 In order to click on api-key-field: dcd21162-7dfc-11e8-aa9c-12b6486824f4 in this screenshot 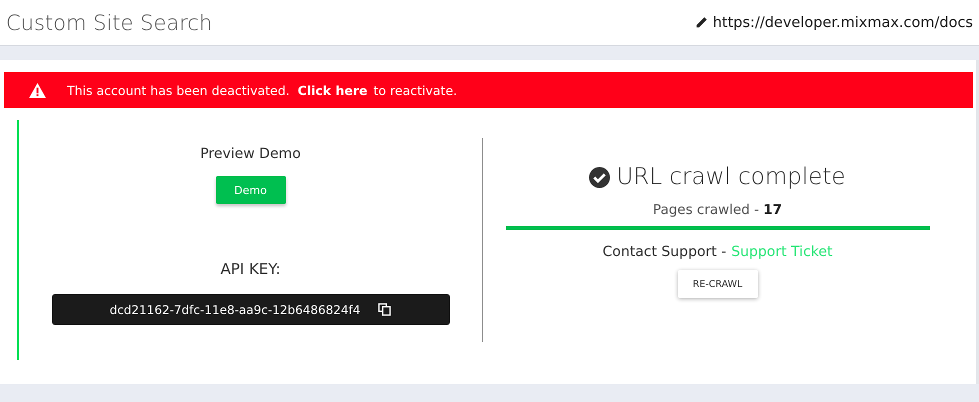, I will do `click(251, 309)`.